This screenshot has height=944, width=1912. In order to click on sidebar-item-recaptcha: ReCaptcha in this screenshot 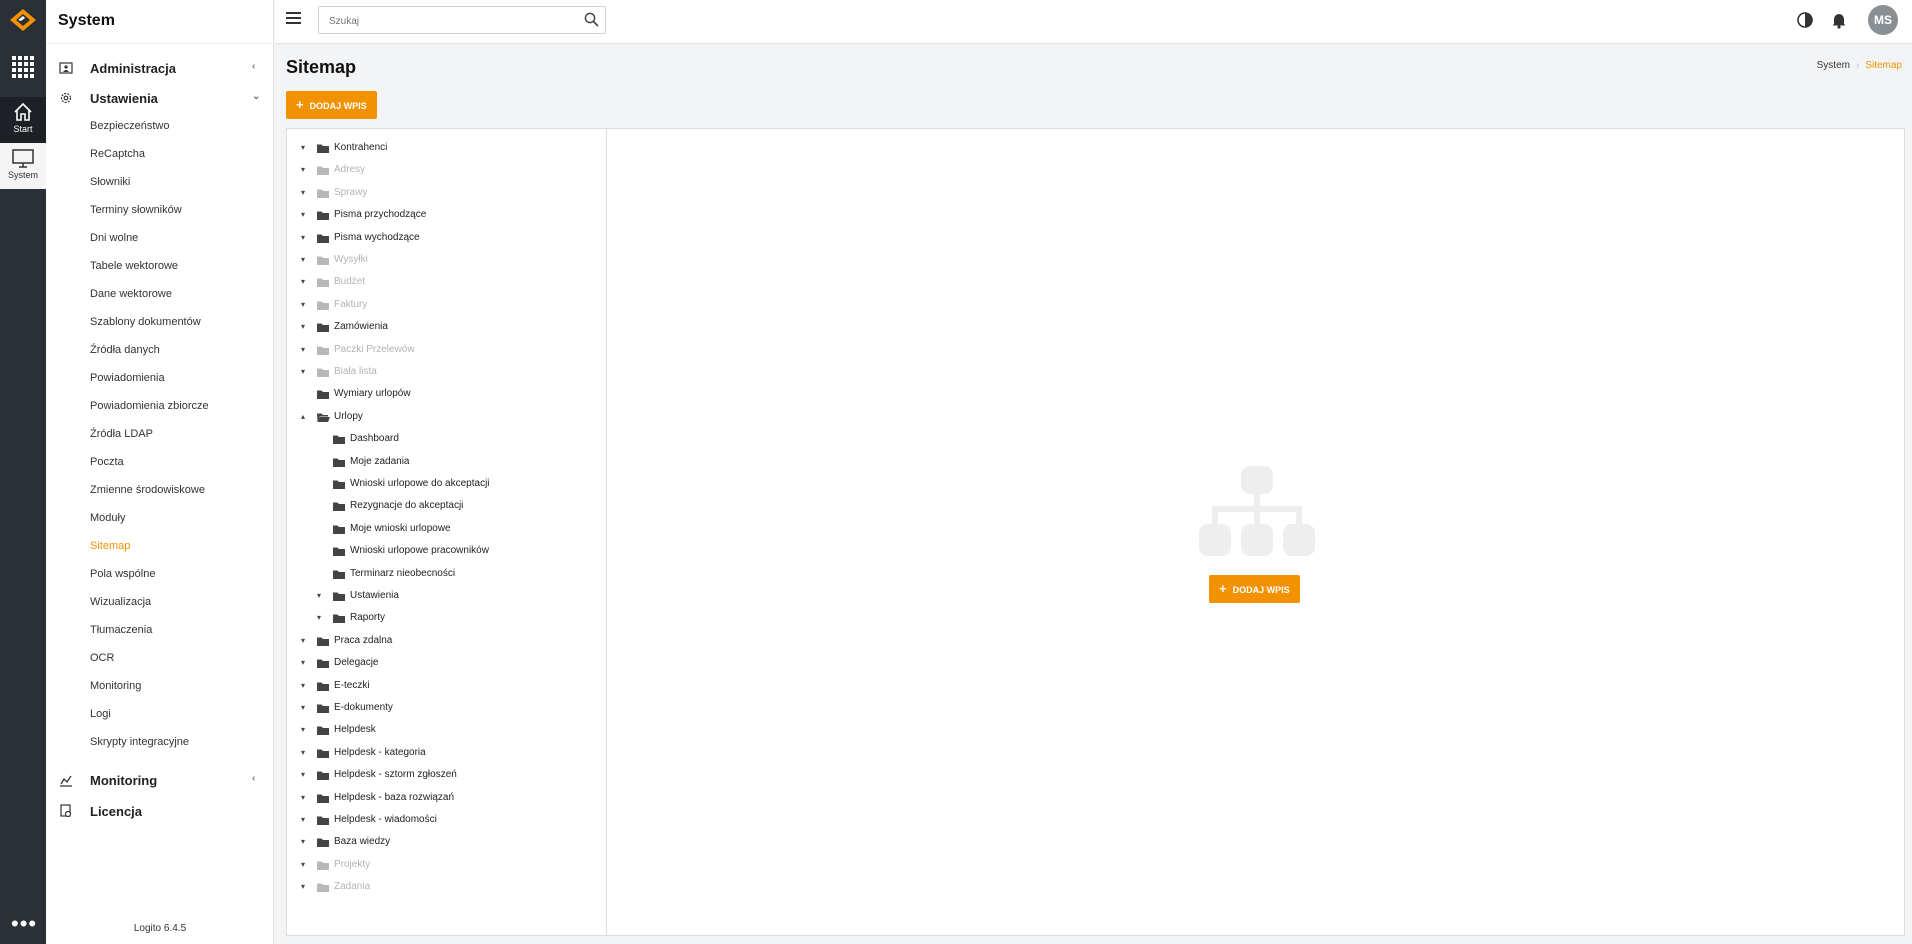, I will do `click(117, 154)`.